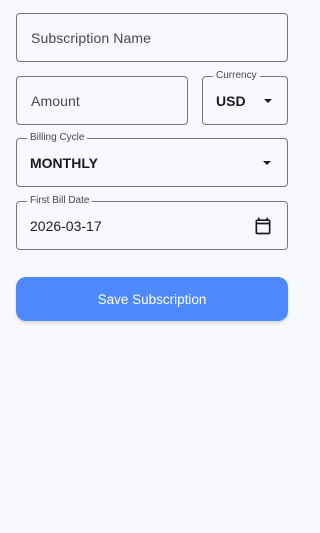  Describe the element at coordinates (57, 138) in the screenshot. I see `billing-cycle-label: Billing Cycle` at that location.